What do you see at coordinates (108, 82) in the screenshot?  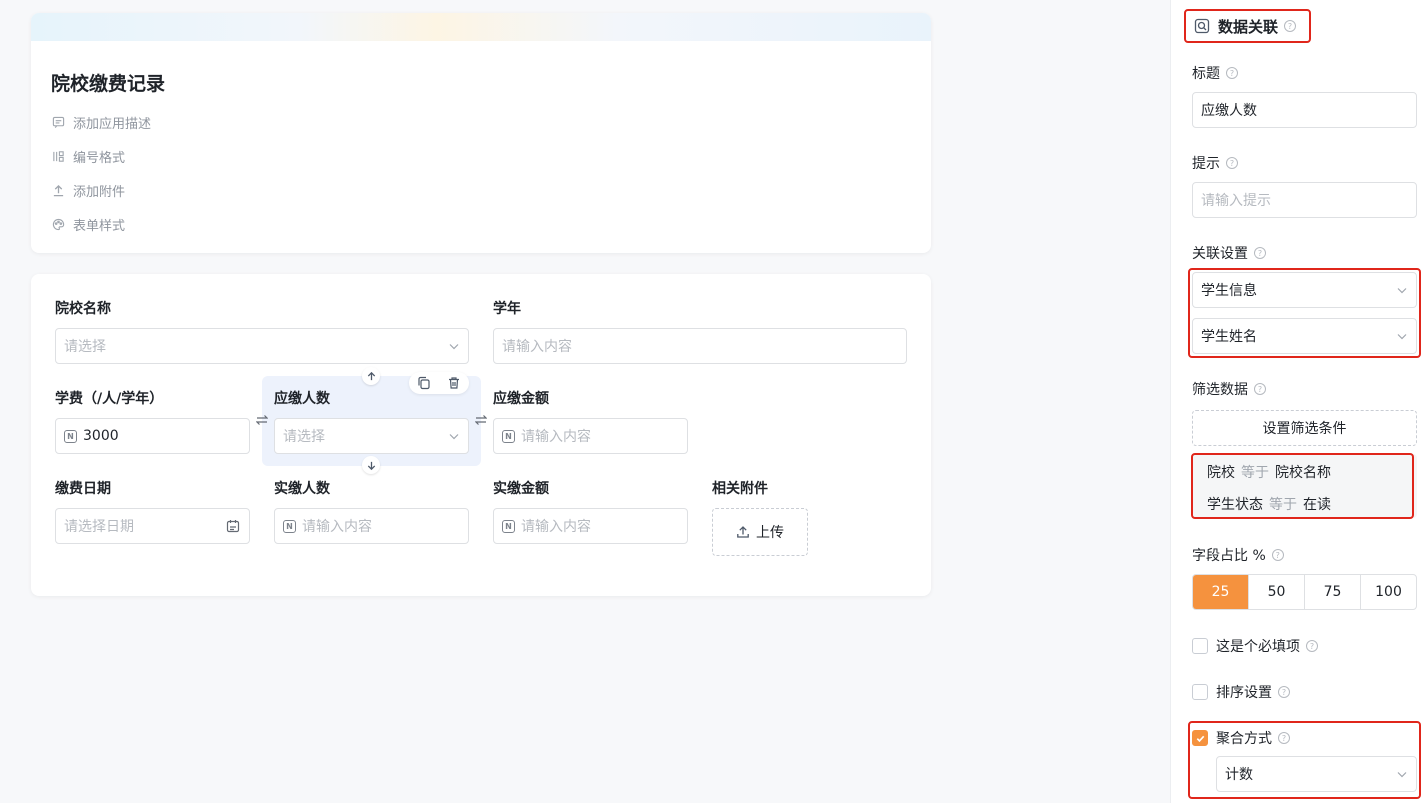 I see `app-title: 院校缴费记录` at bounding box center [108, 82].